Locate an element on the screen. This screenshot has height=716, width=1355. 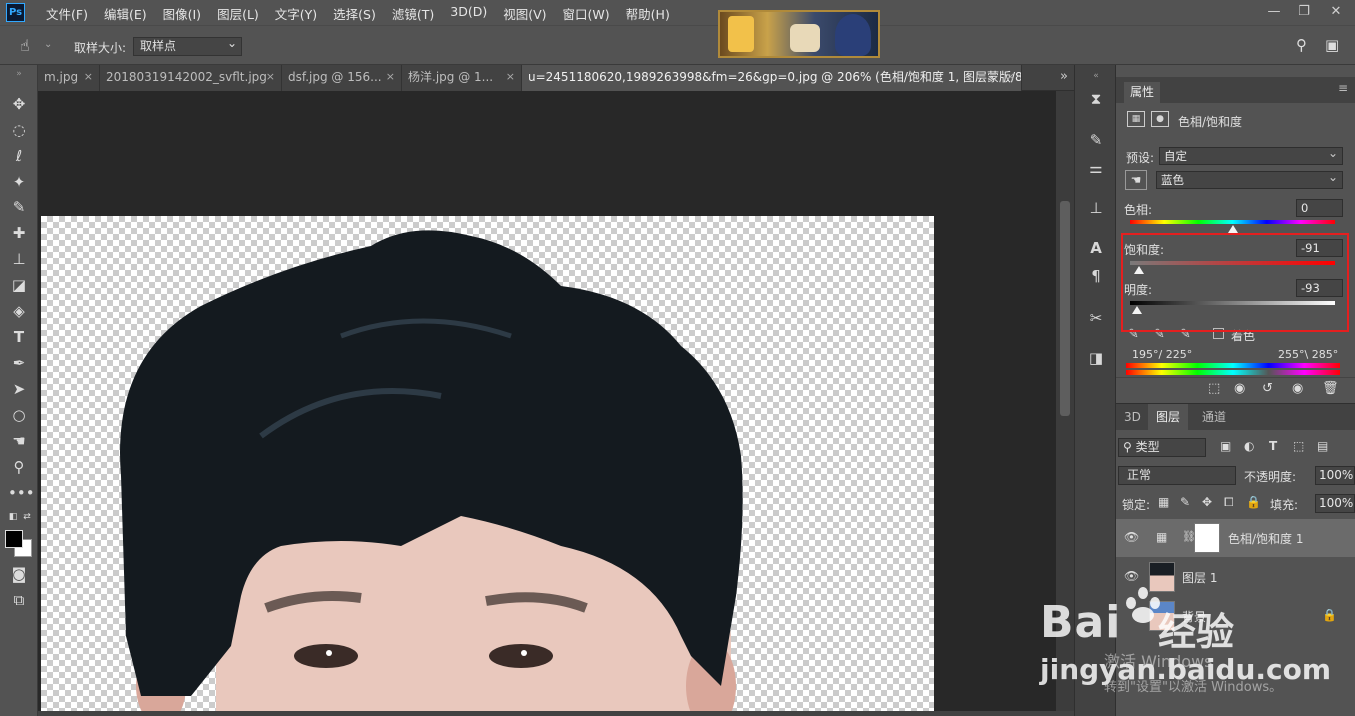
tool-preset-chevron-icon: ⌄ is located at coordinates (48, 44).